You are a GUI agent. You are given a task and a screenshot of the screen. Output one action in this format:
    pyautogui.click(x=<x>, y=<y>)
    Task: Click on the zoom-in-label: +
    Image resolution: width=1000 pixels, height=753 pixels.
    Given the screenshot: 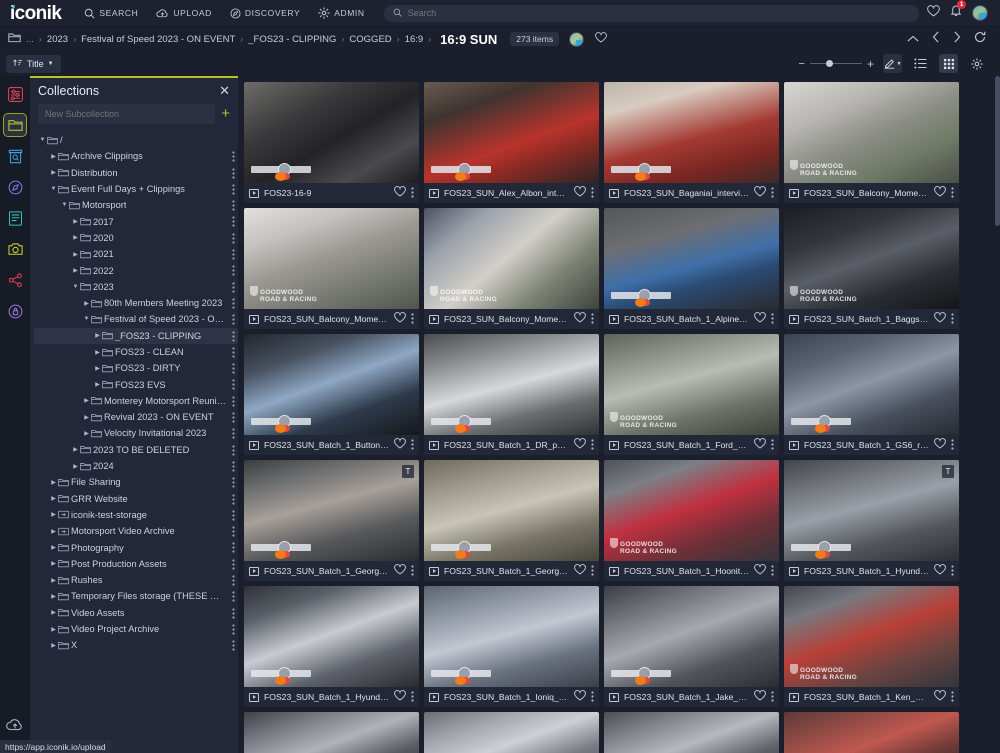 What is the action you would take?
    pyautogui.click(x=870, y=64)
    